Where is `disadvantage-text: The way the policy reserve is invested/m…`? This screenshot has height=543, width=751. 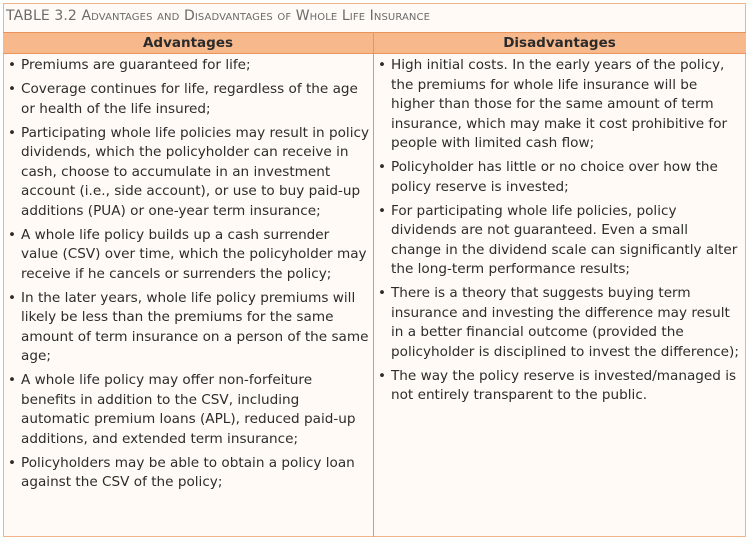
disadvantage-text: The way the policy reserve is invested/m… is located at coordinates (564, 385).